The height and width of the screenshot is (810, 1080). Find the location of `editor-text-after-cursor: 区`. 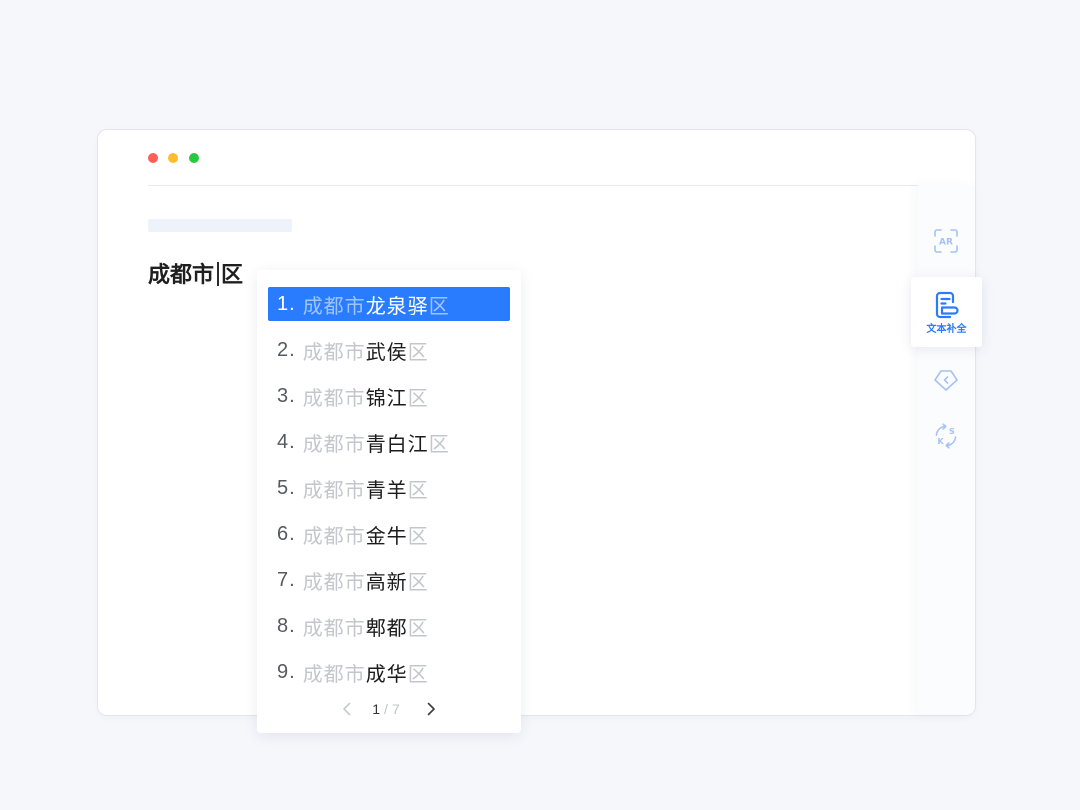

editor-text-after-cursor: 区 is located at coordinates (232, 274).